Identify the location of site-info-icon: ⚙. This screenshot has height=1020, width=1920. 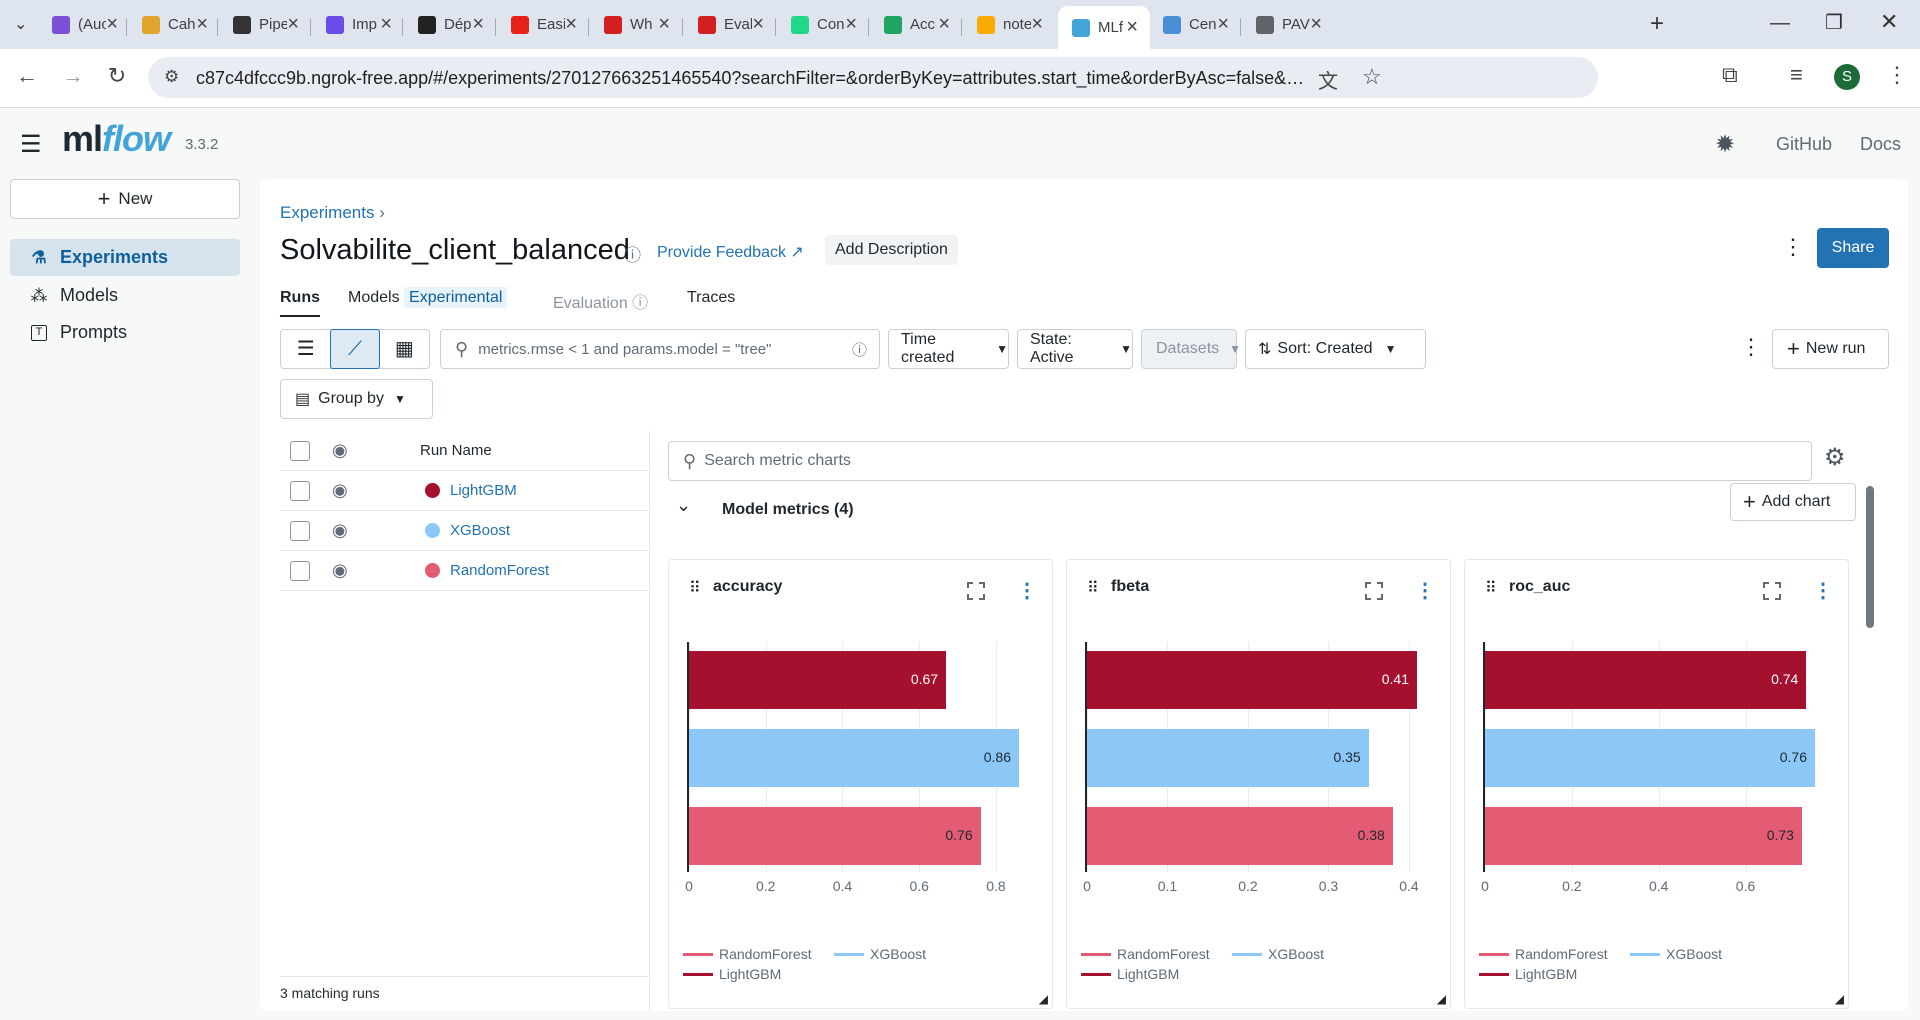
(171, 77).